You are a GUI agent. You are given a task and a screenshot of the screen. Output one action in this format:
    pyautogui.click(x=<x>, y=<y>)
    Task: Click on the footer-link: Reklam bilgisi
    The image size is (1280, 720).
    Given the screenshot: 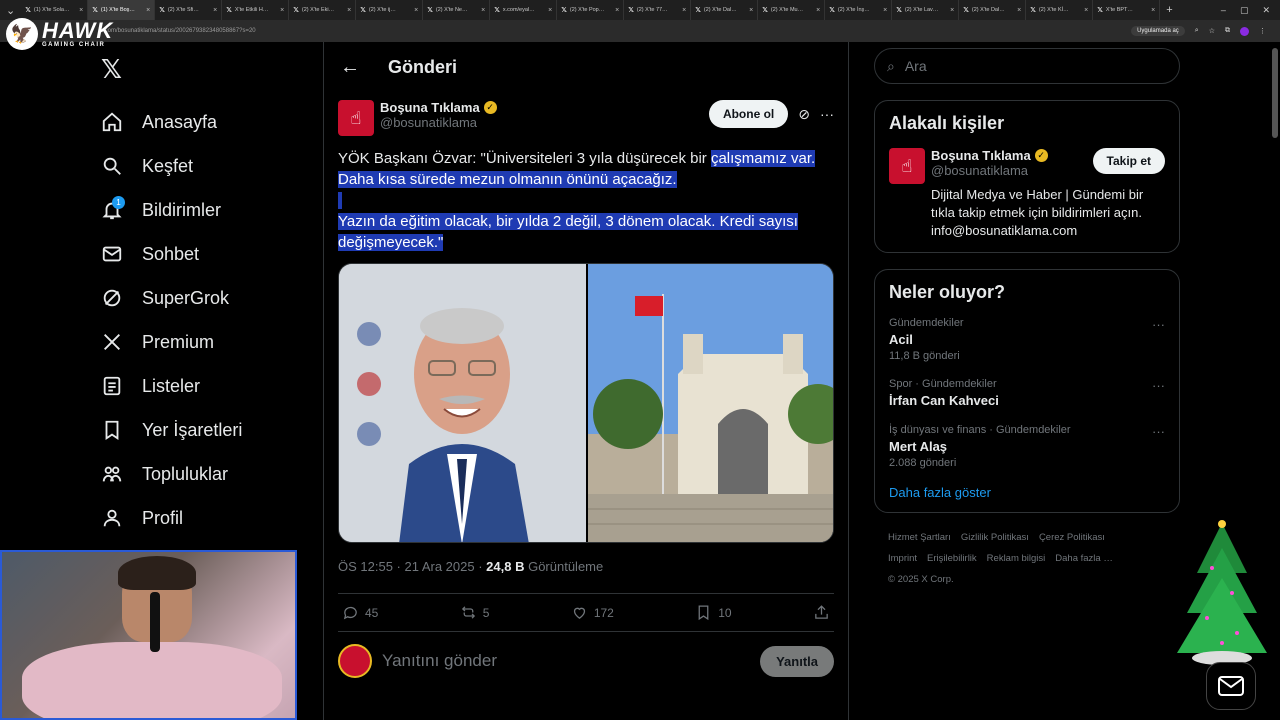 What is the action you would take?
    pyautogui.click(x=1016, y=558)
    